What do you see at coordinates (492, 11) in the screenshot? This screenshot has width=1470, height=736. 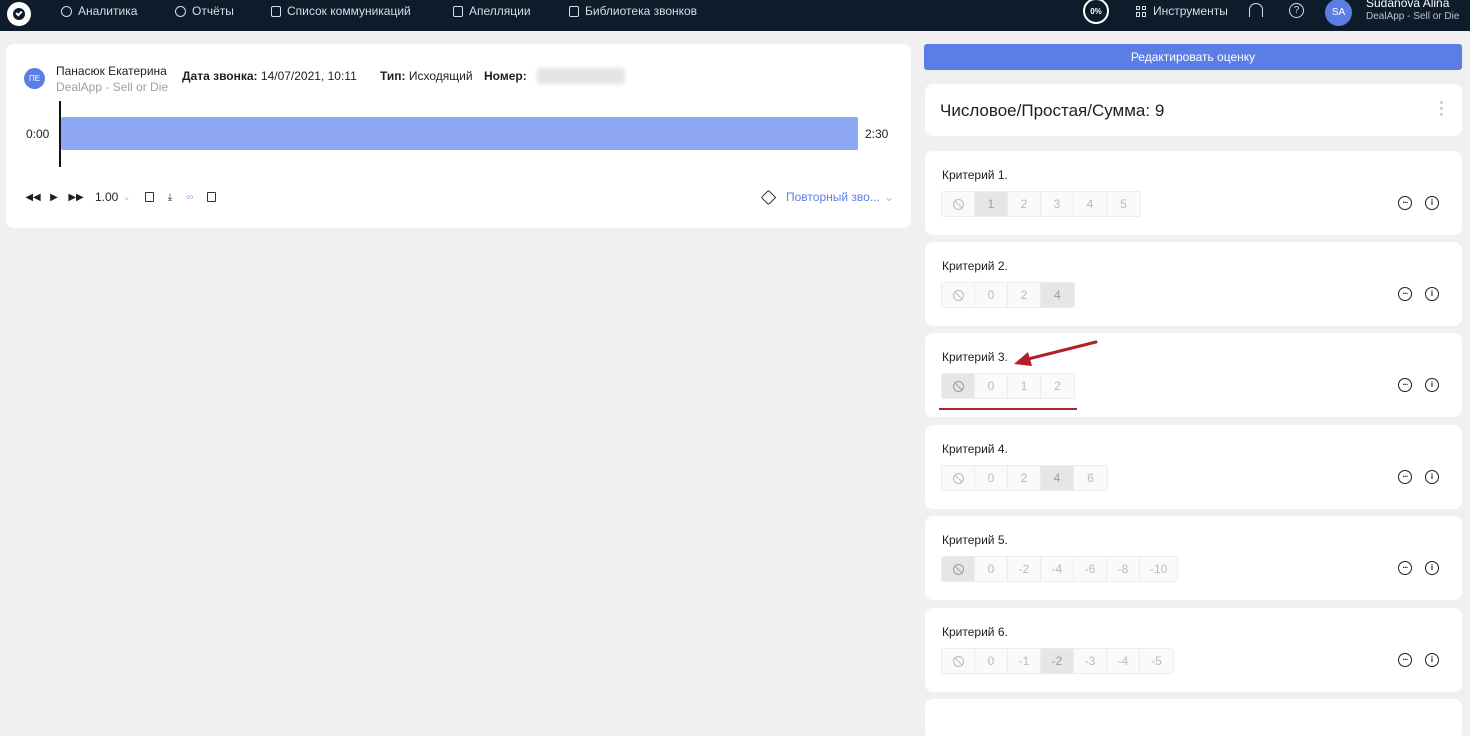 I see `nav-appeals: Апелляции` at bounding box center [492, 11].